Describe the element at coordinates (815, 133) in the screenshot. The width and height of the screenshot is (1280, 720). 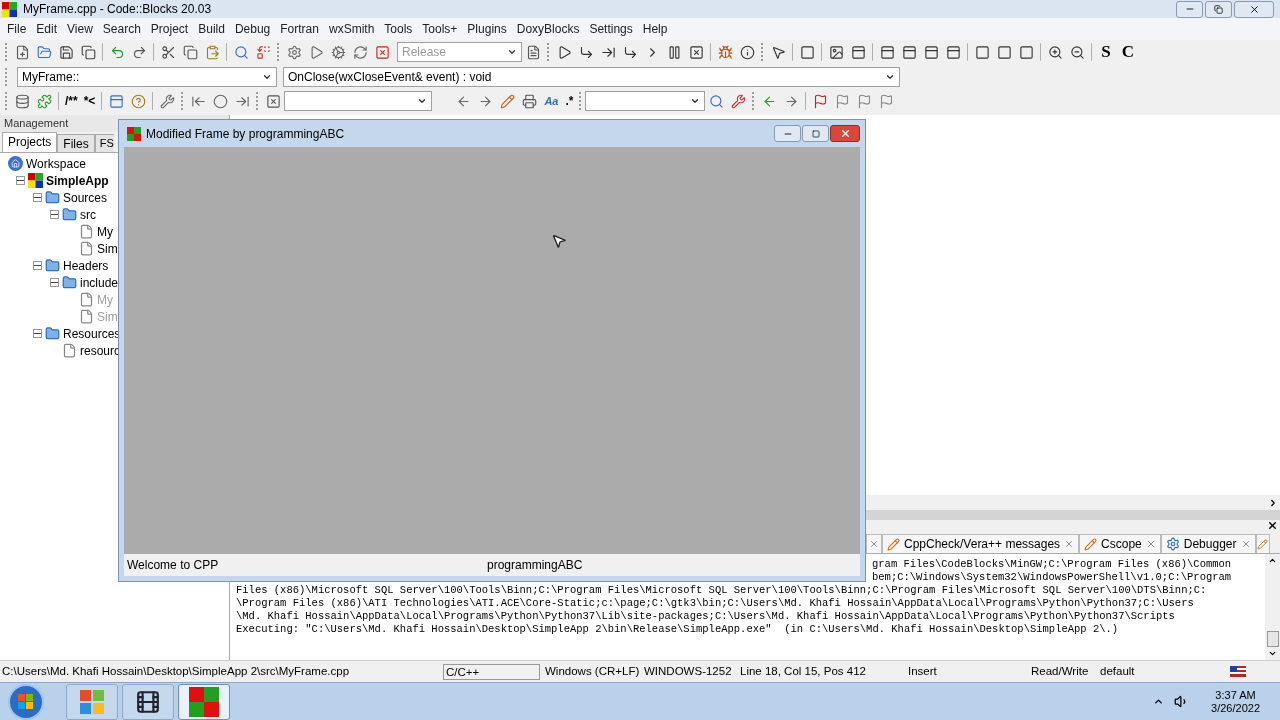
I see `maximize-icon` at that location.